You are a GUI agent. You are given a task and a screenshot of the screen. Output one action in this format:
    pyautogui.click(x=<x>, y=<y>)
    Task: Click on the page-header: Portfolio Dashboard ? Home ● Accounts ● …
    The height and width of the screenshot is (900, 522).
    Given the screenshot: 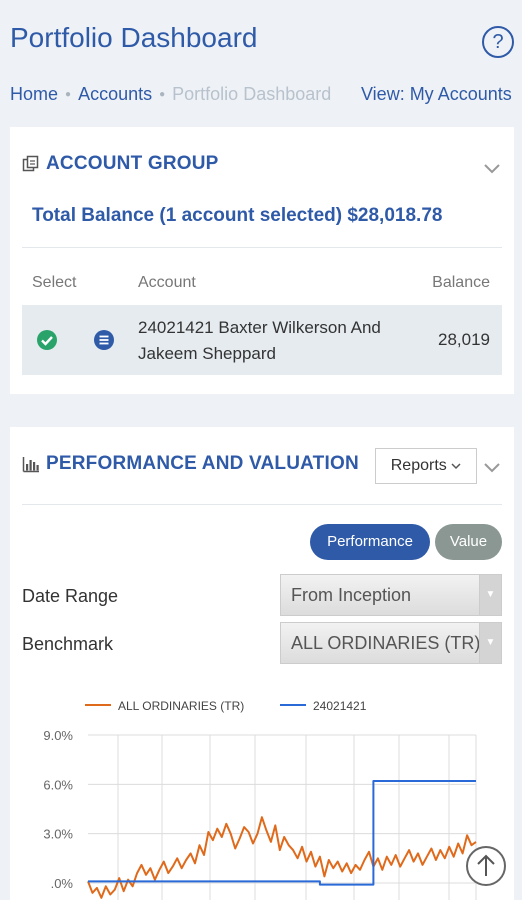 What is the action you would take?
    pyautogui.click(x=261, y=60)
    